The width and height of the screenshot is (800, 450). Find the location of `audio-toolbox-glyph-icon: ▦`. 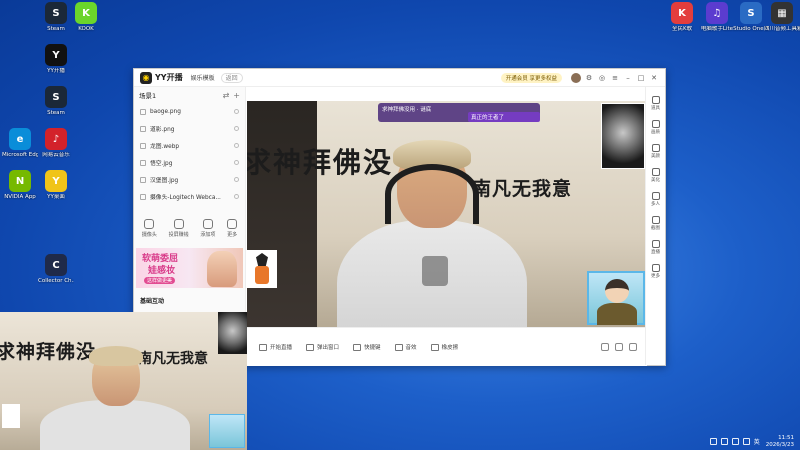

audio-toolbox-glyph-icon: ▦ is located at coordinates (782, 13).